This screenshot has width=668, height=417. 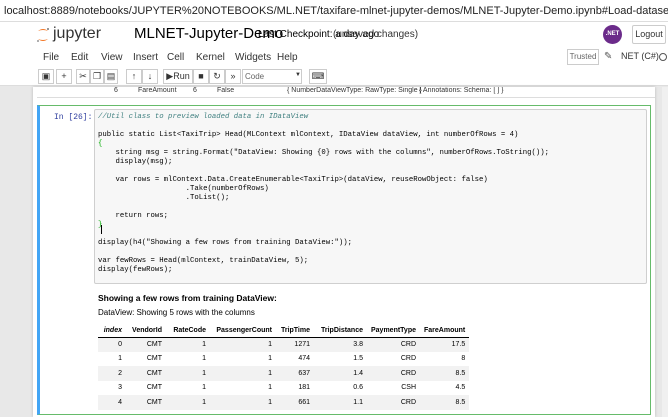 I want to click on run-button: ▶Run, so click(x=178, y=76).